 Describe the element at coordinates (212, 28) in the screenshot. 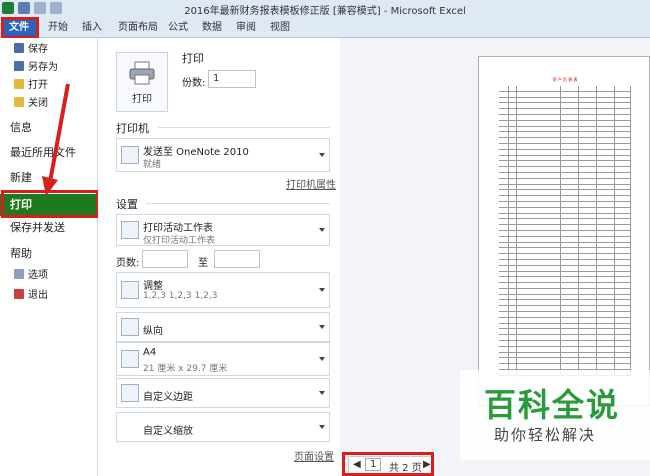

I see `tab-data: 数据` at that location.